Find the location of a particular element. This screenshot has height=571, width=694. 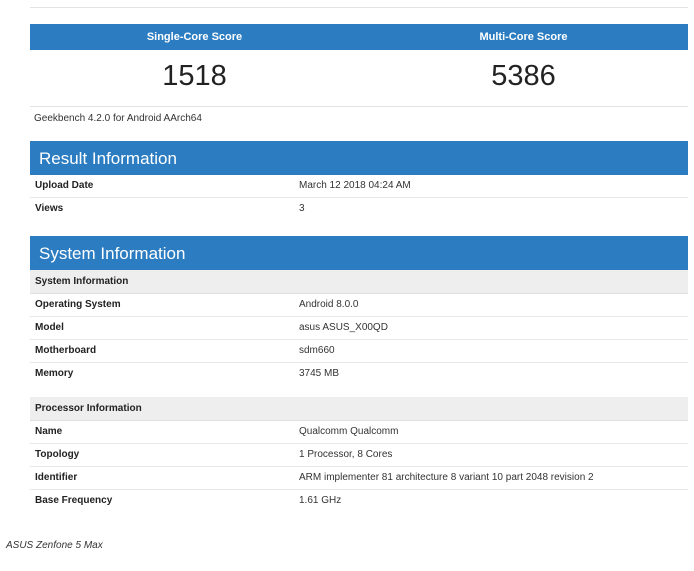

table-row: Motherboard sdm660 is located at coordinates (359, 351).